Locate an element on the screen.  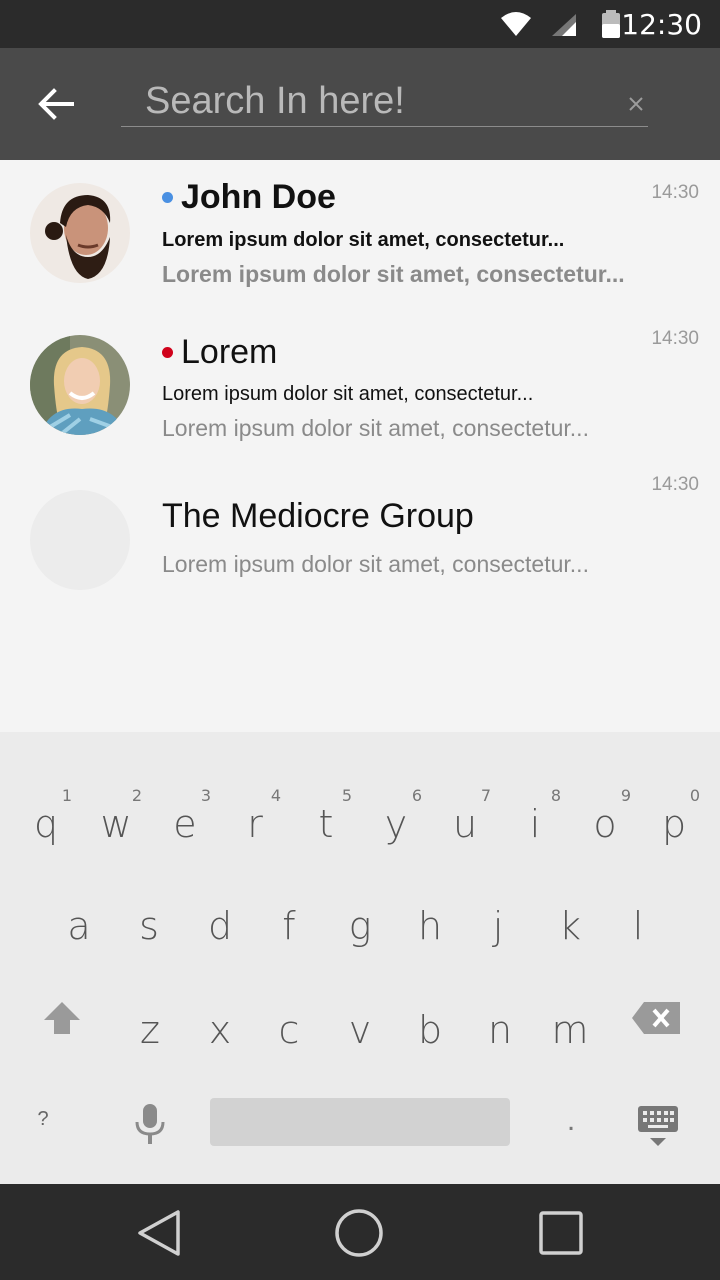
key-b: b is located at coordinates (430, 1024).